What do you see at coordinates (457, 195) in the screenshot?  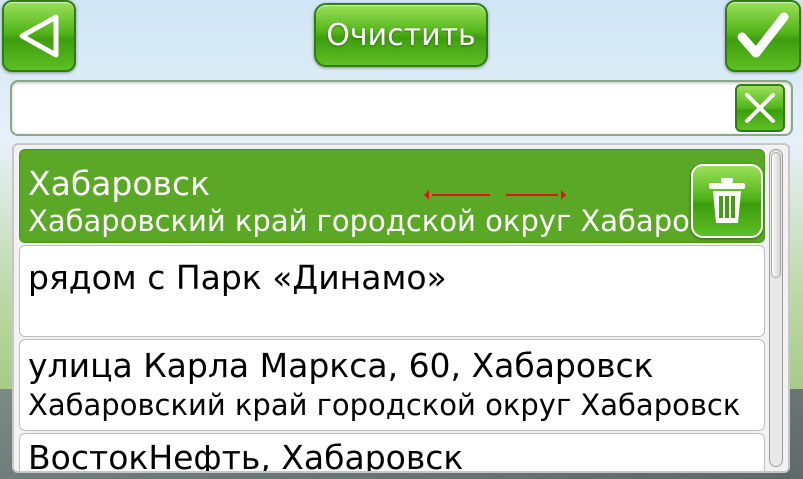 I see `swipe-left-arrow-icon` at bounding box center [457, 195].